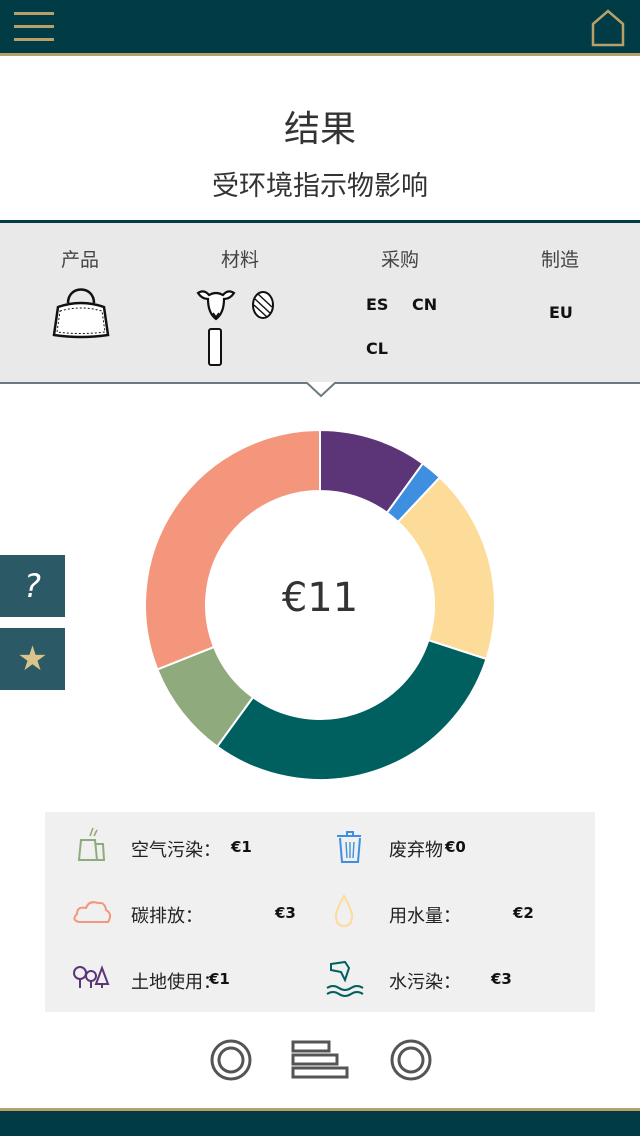 This screenshot has width=640, height=1136. I want to click on water-pollution-icon, so click(345, 978).